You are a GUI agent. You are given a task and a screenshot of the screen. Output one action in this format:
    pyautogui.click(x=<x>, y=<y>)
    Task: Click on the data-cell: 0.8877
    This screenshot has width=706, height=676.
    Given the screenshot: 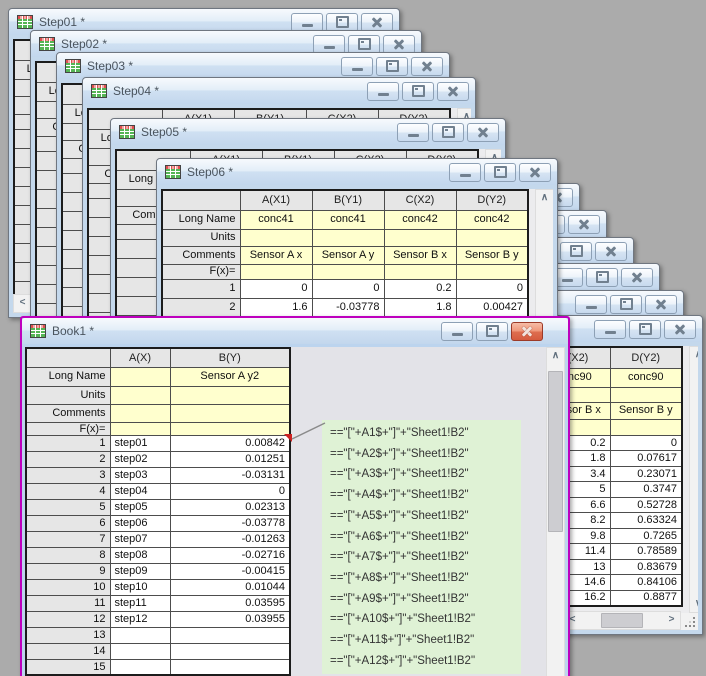 What is the action you would take?
    pyautogui.click(x=646, y=597)
    